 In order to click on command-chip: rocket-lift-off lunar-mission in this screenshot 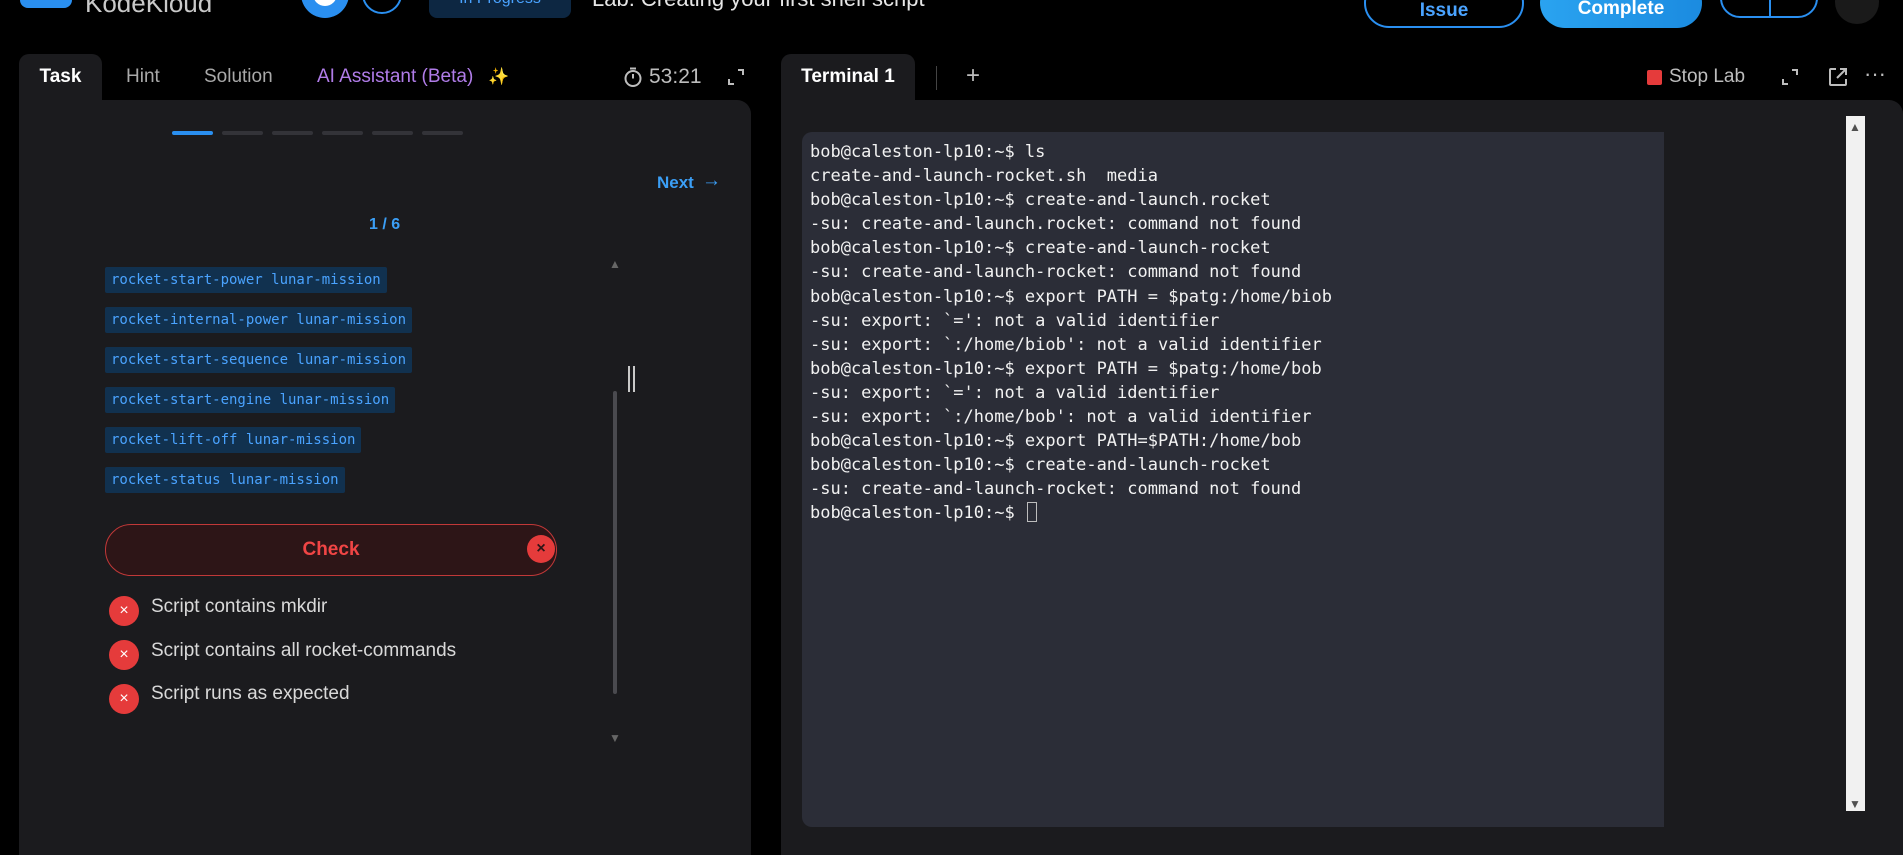, I will do `click(233, 440)`.